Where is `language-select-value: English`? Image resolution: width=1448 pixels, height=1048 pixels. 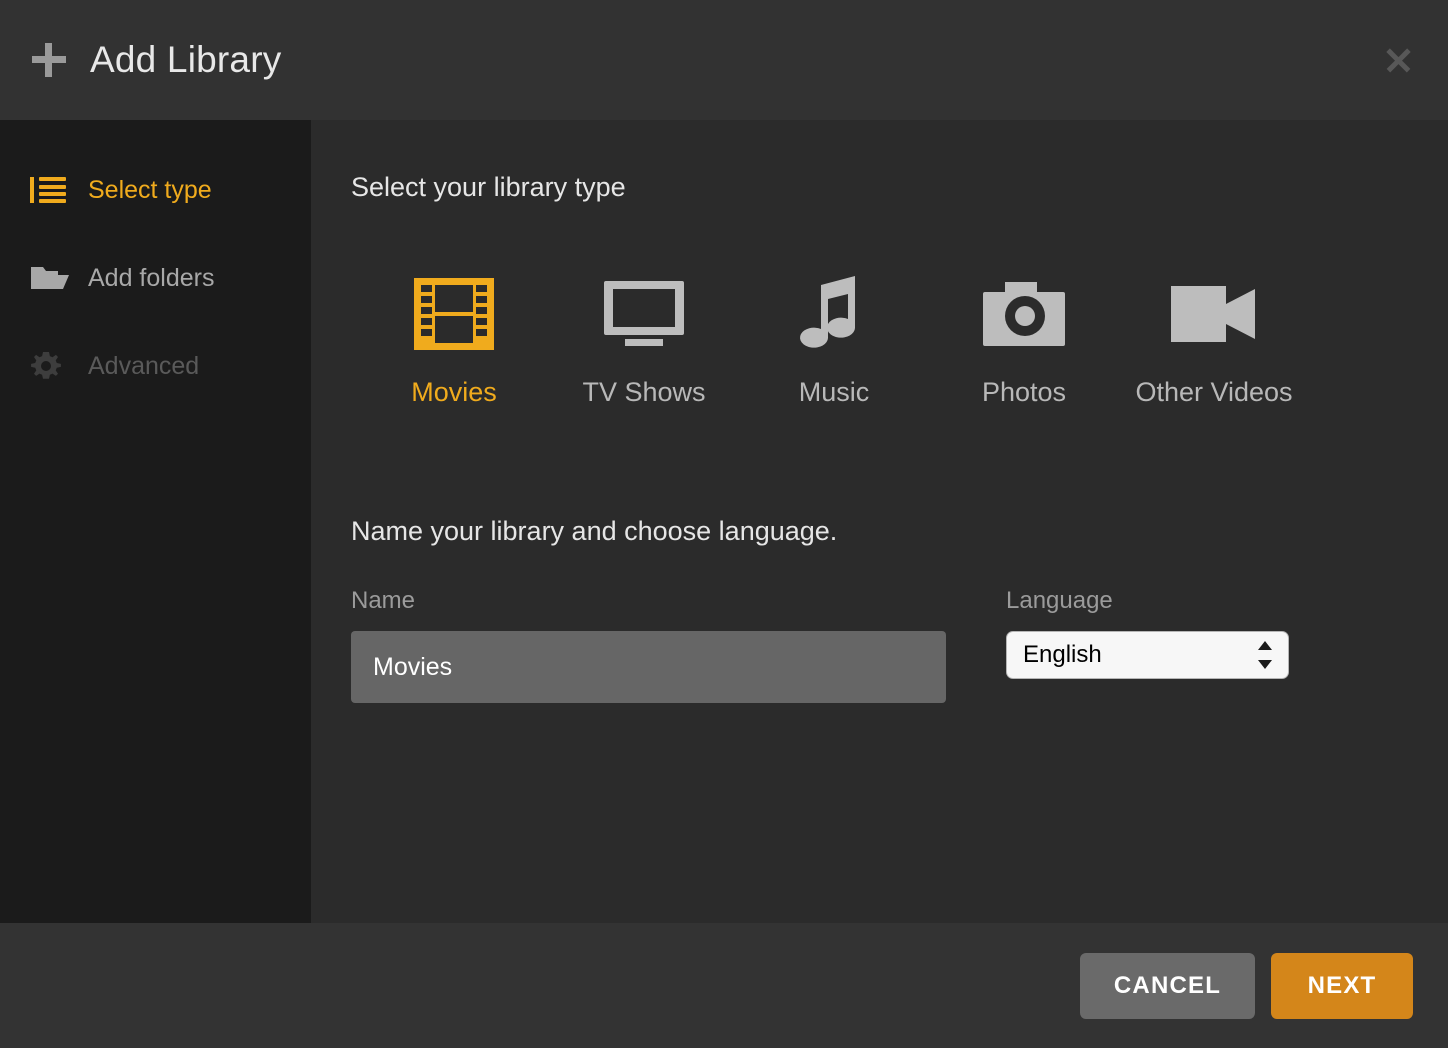 language-select-value: English is located at coordinates (1062, 654).